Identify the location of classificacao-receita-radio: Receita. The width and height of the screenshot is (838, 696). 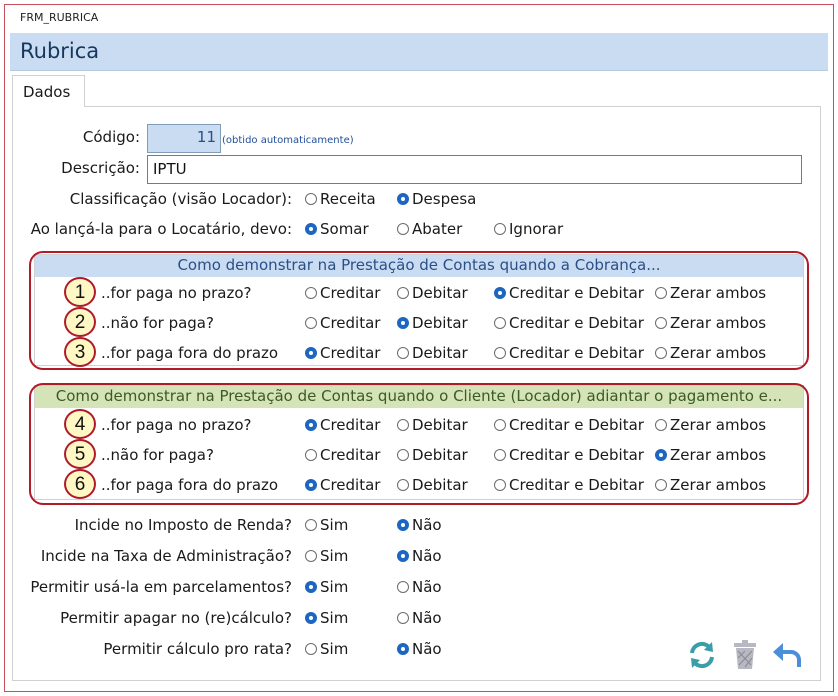
(340, 199).